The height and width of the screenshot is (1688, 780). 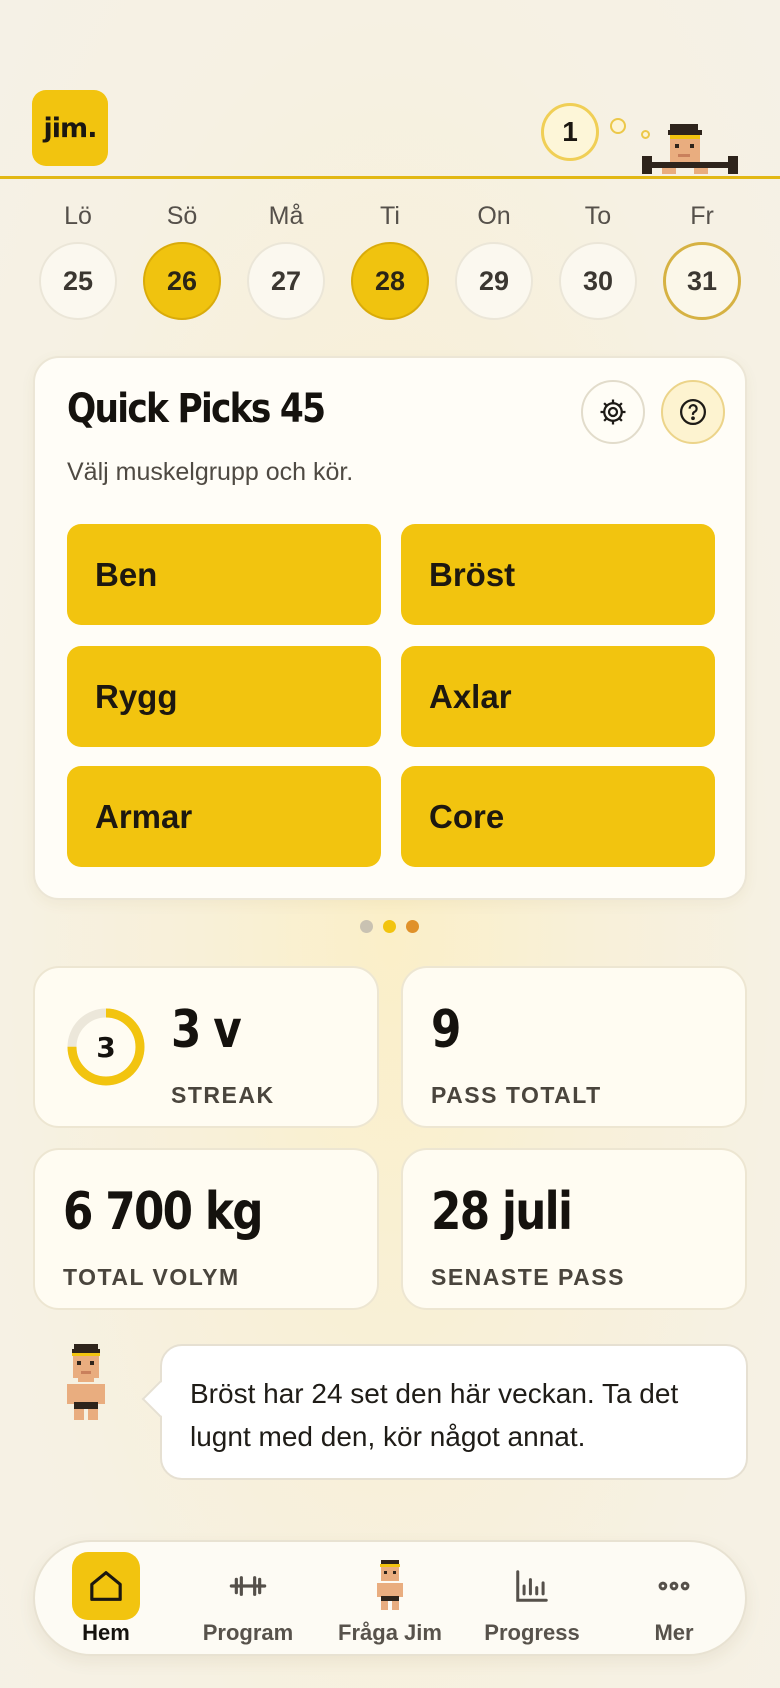 I want to click on streak-value: 3 v, so click(x=206, y=1030).